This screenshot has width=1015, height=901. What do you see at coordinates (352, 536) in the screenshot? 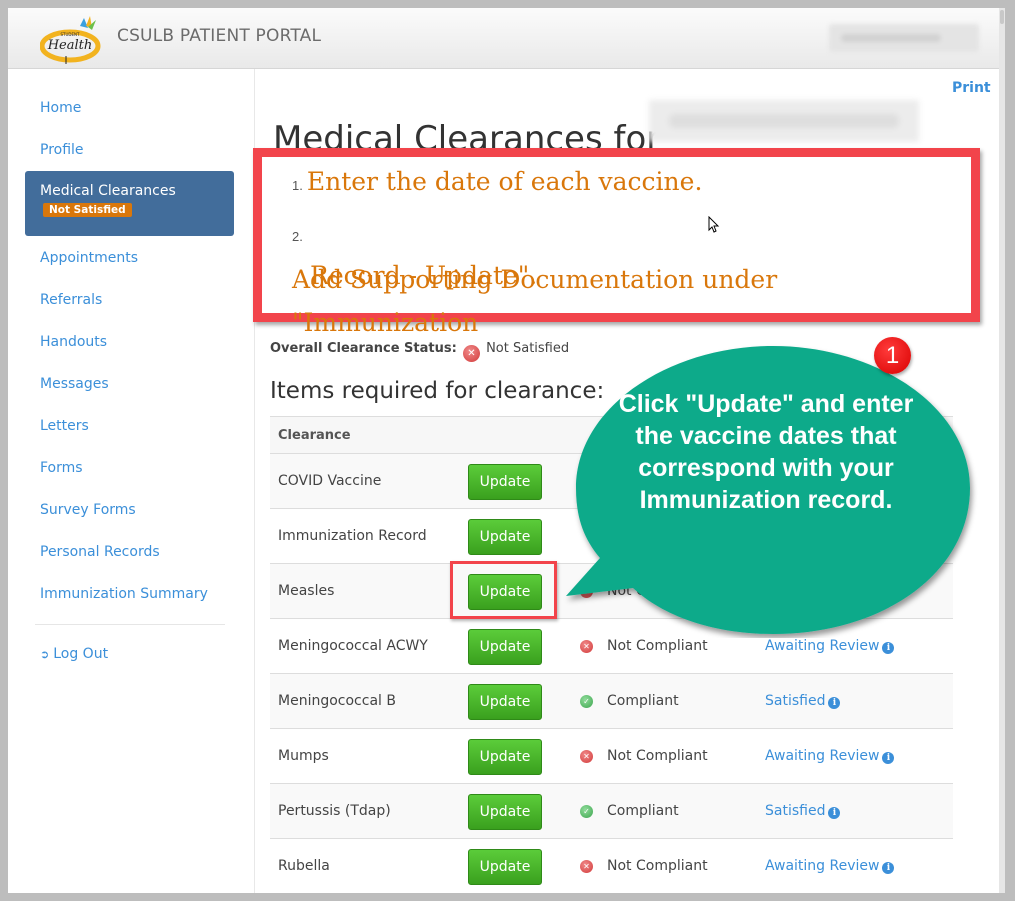
I see `clearance-name: Immunization Record` at bounding box center [352, 536].